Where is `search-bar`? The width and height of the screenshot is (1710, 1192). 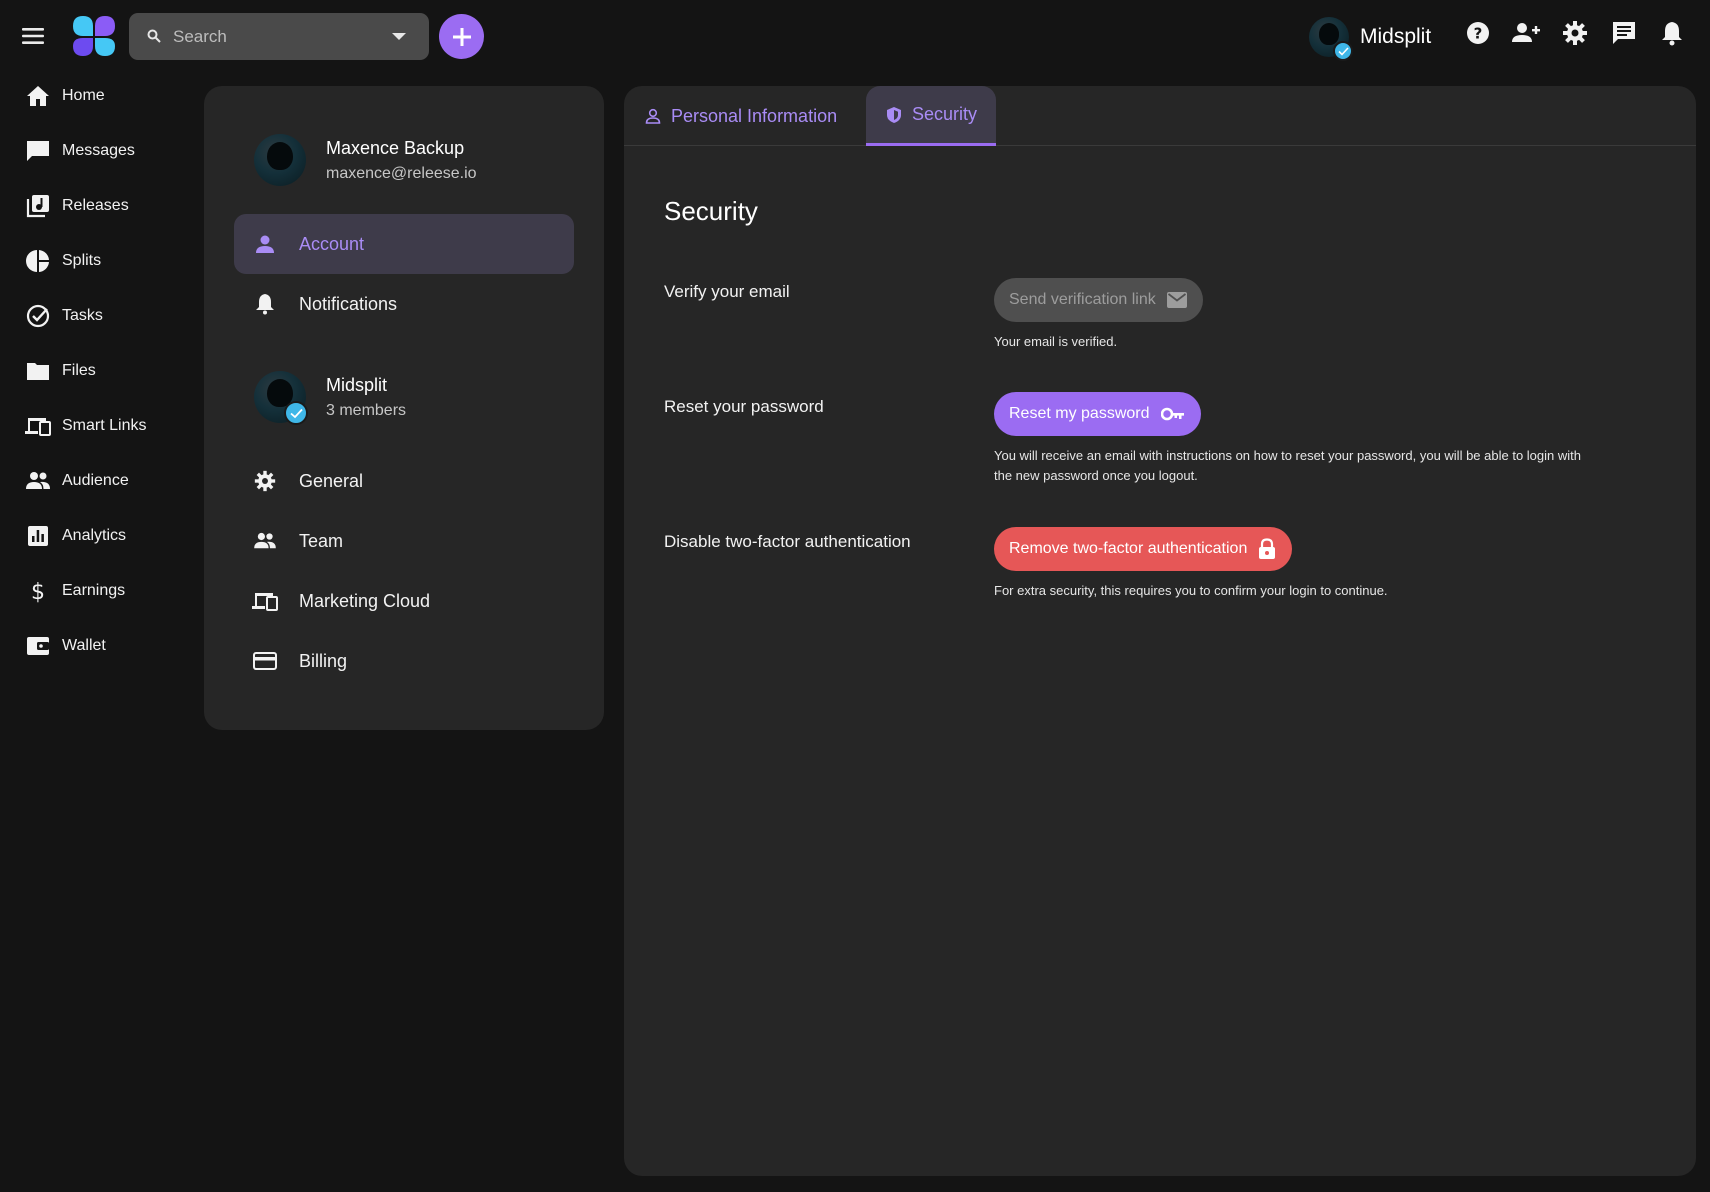 search-bar is located at coordinates (279, 36).